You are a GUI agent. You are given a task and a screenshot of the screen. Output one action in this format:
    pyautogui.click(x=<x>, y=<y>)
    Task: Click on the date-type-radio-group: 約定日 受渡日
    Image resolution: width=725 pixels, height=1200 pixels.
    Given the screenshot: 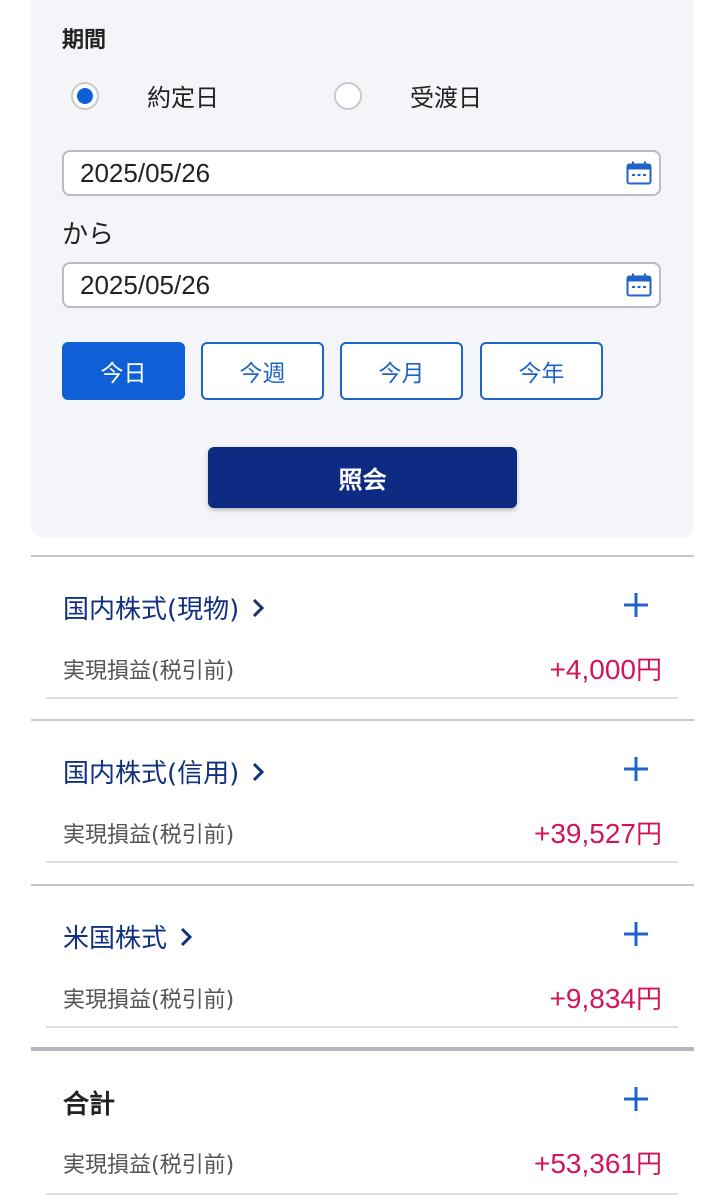 What is the action you would take?
    pyautogui.click(x=371, y=96)
    